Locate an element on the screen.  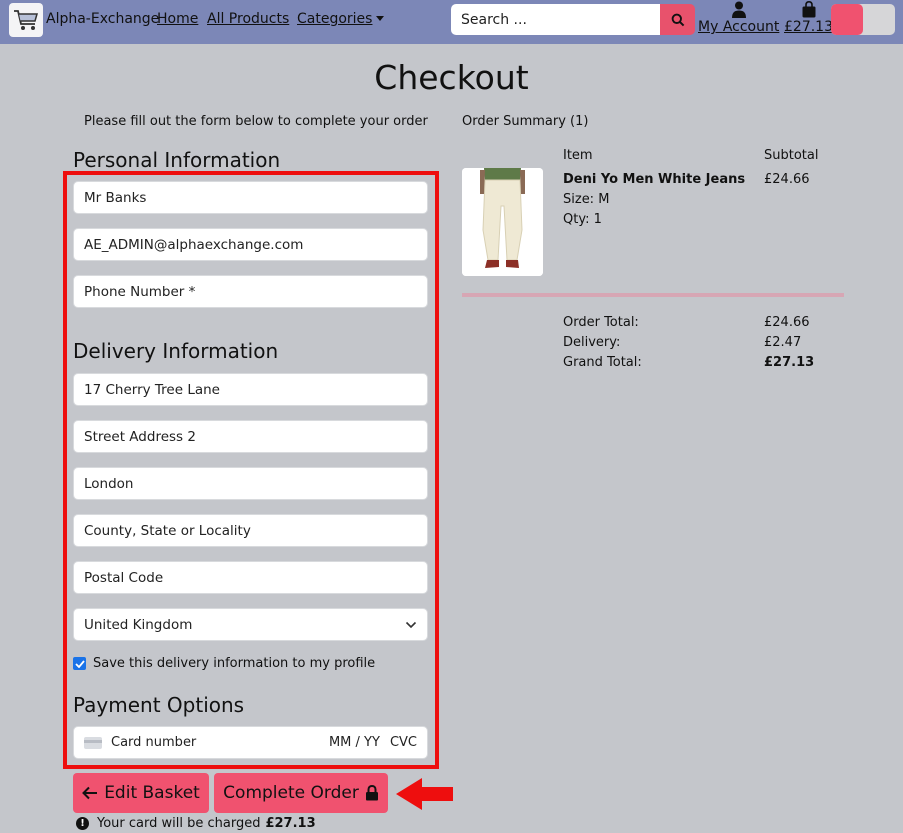
search-form is located at coordinates (573, 19).